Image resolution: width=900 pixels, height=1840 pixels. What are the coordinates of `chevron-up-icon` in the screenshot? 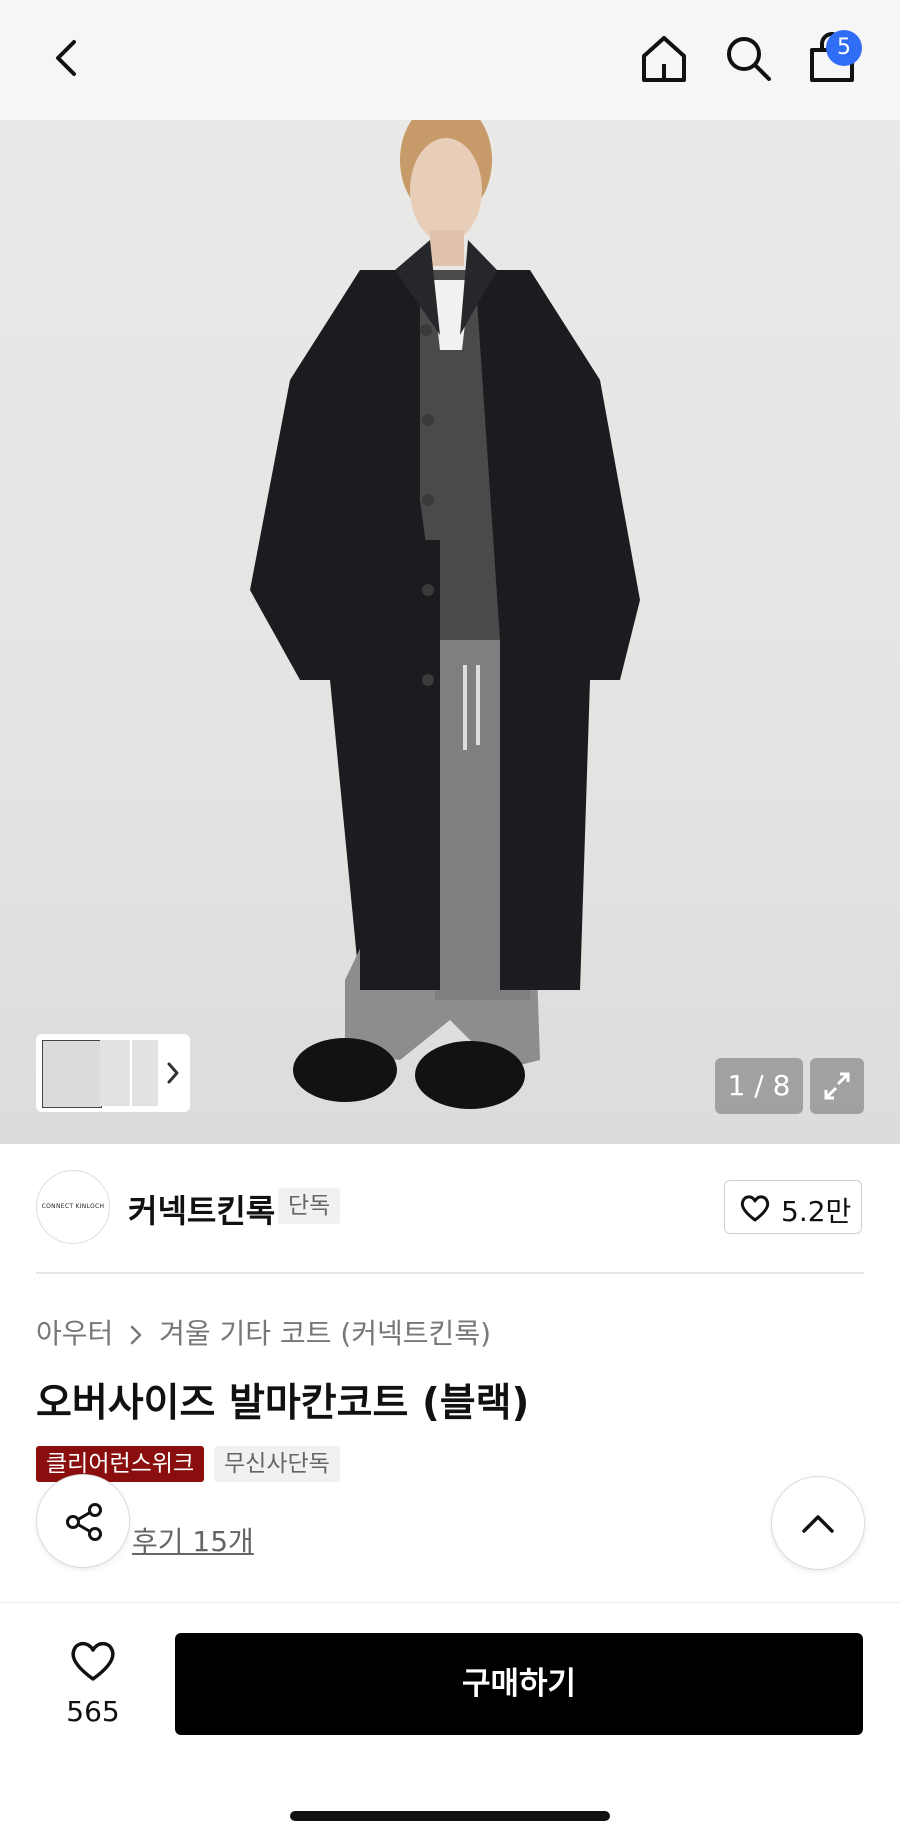 It's located at (818, 1524).